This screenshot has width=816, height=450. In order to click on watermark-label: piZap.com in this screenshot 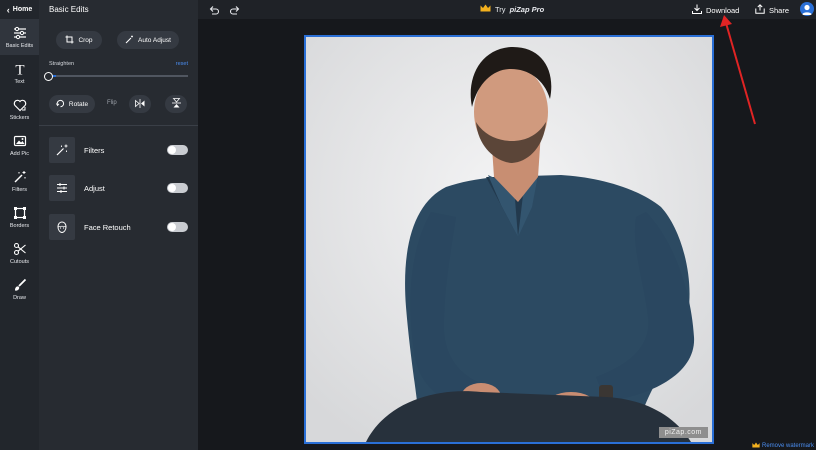, I will do `click(683, 432)`.